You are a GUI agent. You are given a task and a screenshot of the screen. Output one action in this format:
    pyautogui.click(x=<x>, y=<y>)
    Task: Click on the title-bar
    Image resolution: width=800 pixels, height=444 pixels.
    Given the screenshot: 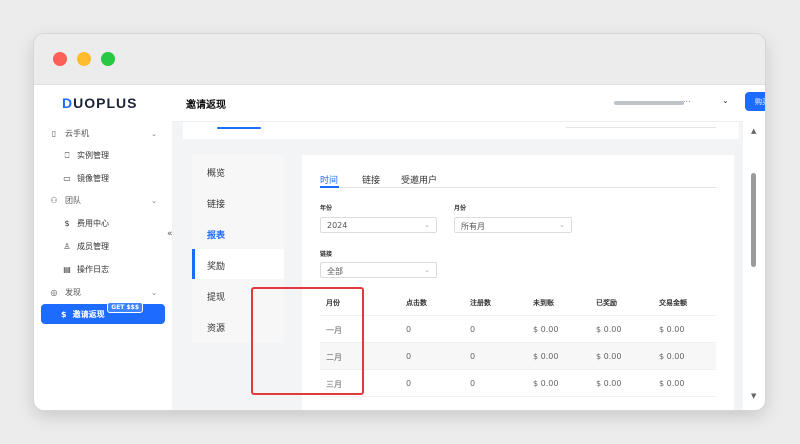 What is the action you would take?
    pyautogui.click(x=399, y=59)
    